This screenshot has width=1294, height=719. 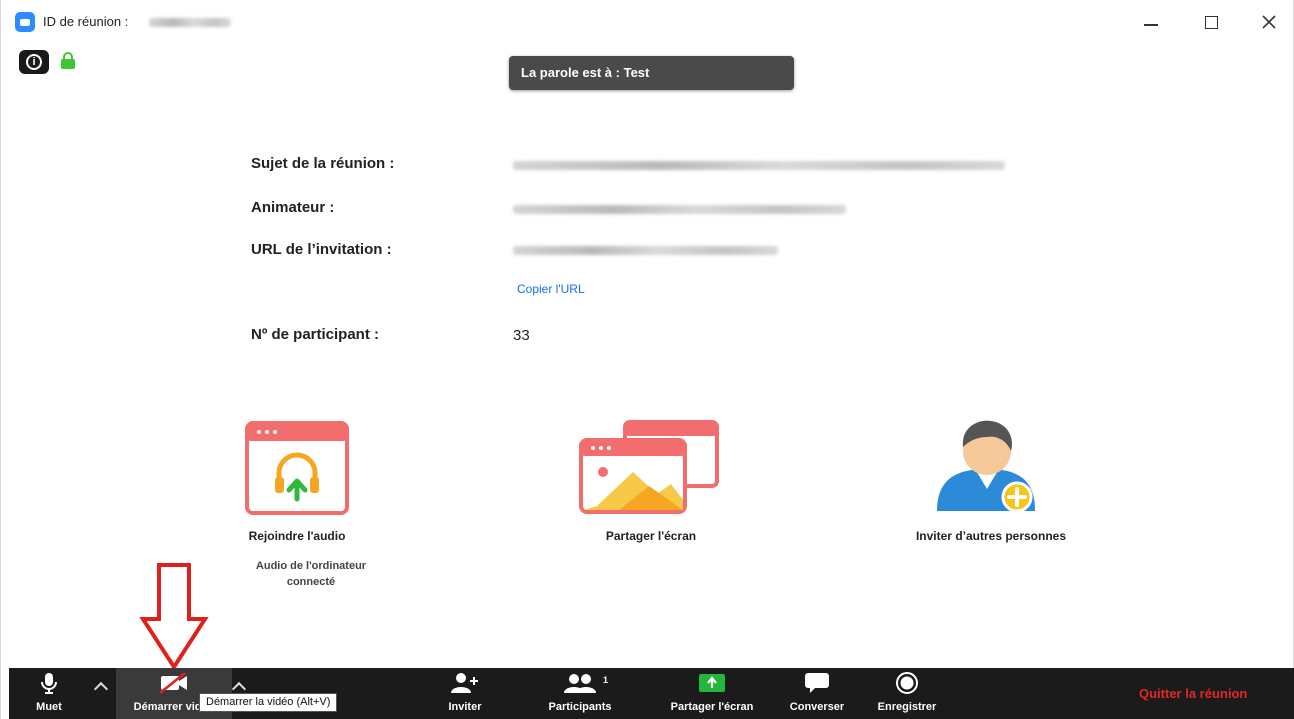 I want to click on mute-button: Muet, so click(x=49, y=693).